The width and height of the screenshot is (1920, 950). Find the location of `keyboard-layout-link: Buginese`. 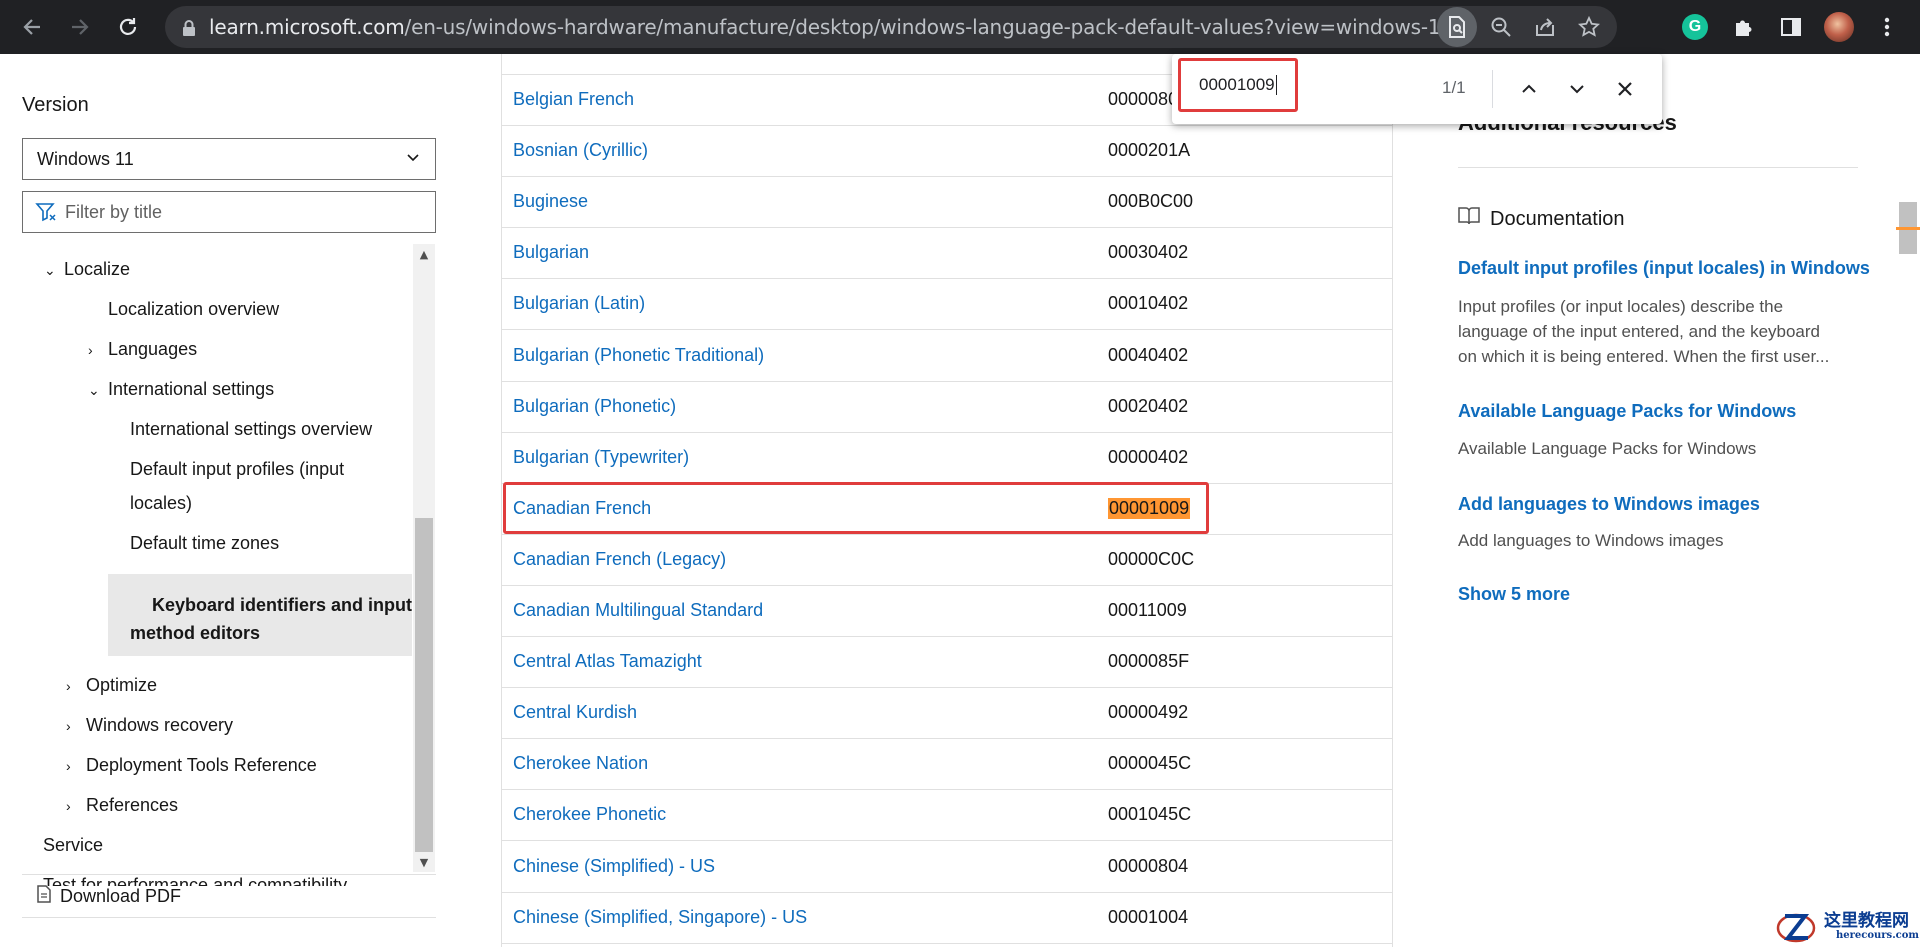

keyboard-layout-link: Buginese is located at coordinates (550, 201).